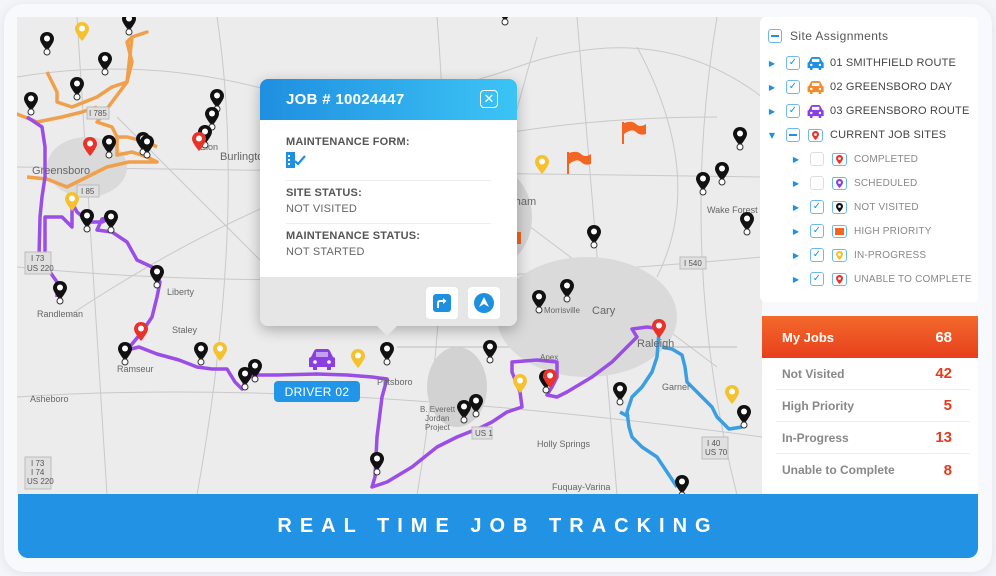  I want to click on navigate-button, so click(484, 303).